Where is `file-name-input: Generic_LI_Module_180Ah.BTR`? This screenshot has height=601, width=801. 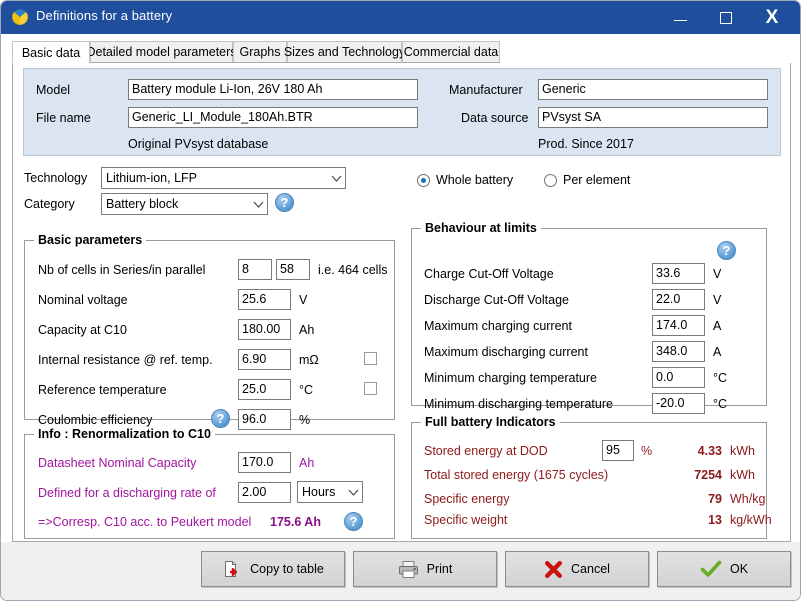
file-name-input: Generic_LI_Module_180Ah.BTR is located at coordinates (273, 117).